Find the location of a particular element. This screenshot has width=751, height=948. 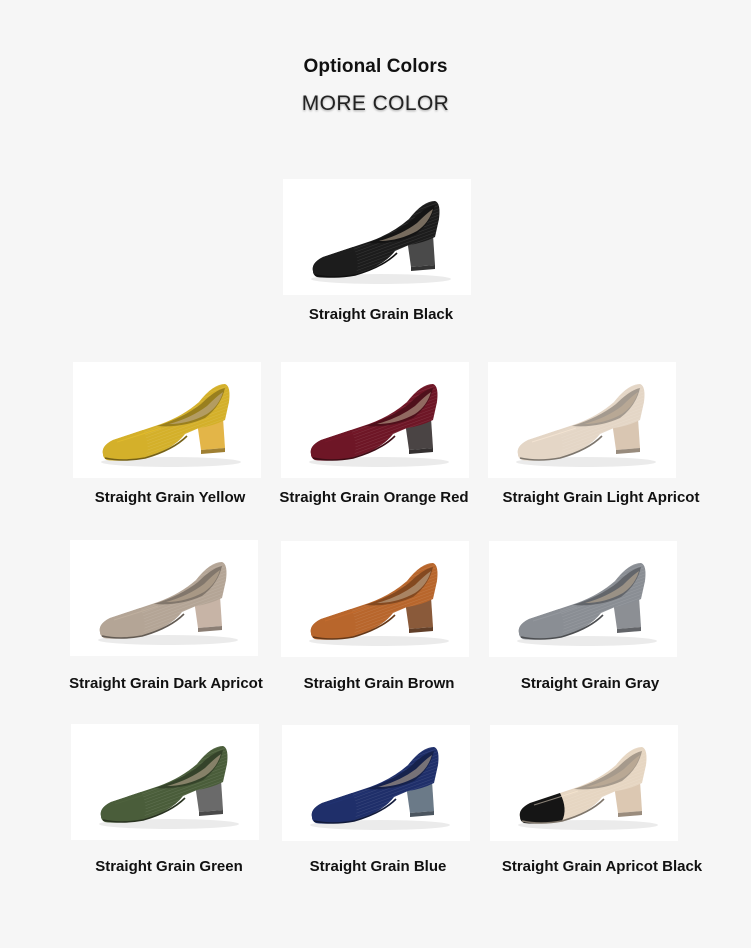

product-color-label: Straight Grain Gray is located at coordinates (590, 683).